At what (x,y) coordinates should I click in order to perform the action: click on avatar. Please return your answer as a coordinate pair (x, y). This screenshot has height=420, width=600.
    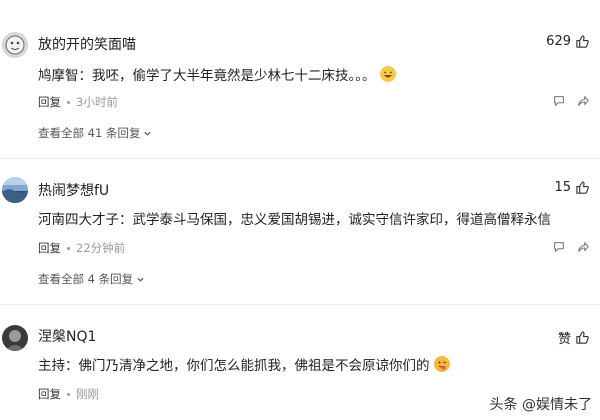
    Looking at the image, I should click on (15, 338).